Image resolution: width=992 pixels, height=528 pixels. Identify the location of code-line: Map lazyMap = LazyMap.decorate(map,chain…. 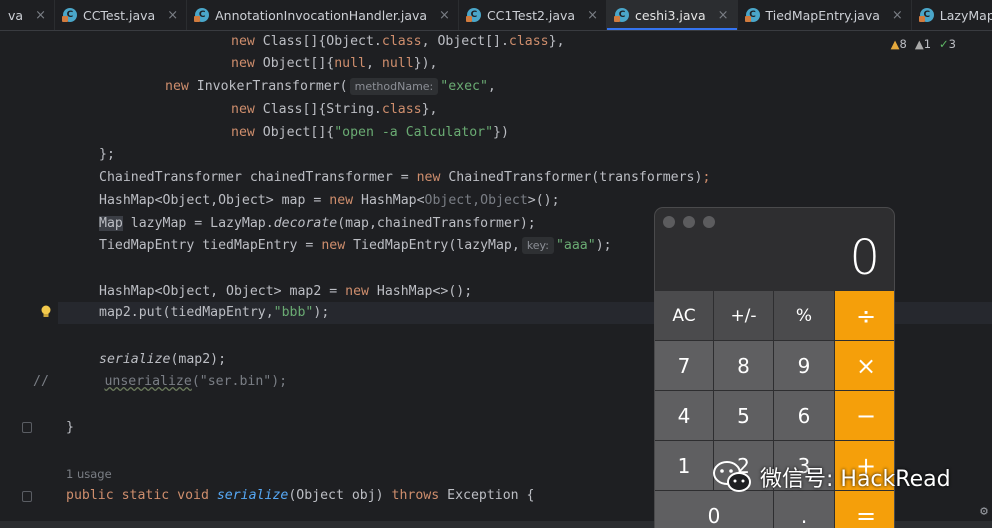
(317, 224).